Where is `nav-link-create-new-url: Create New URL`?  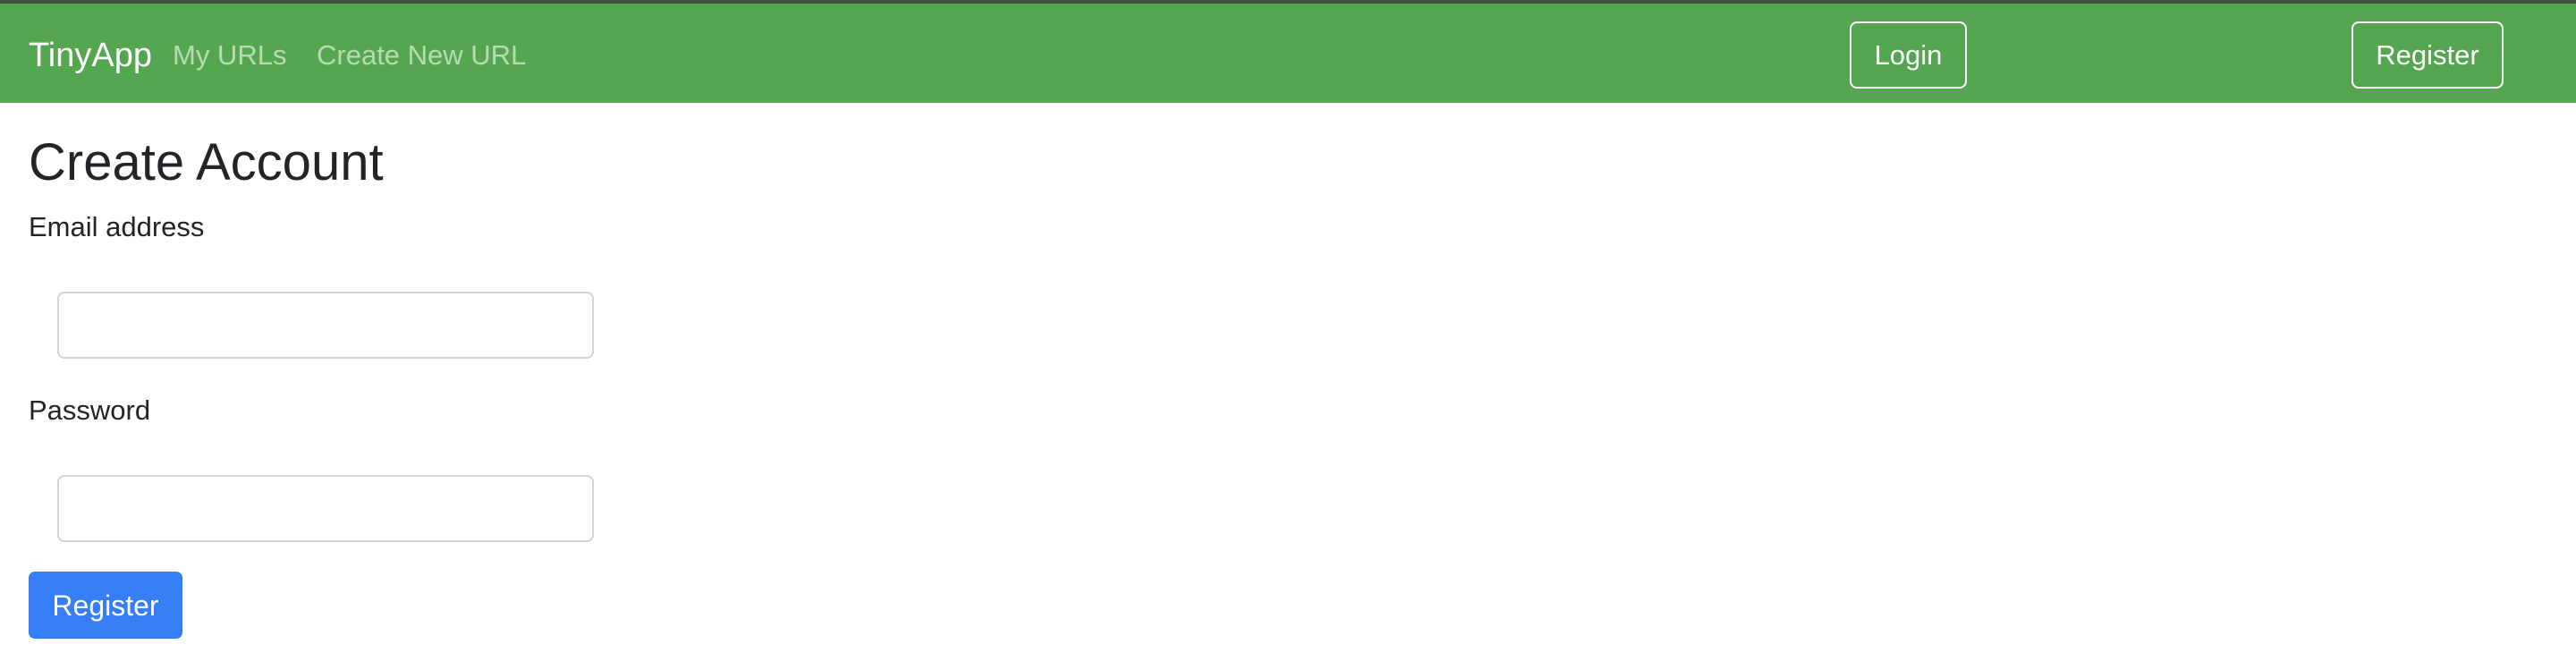
nav-link-create-new-url: Create New URL is located at coordinates (421, 55).